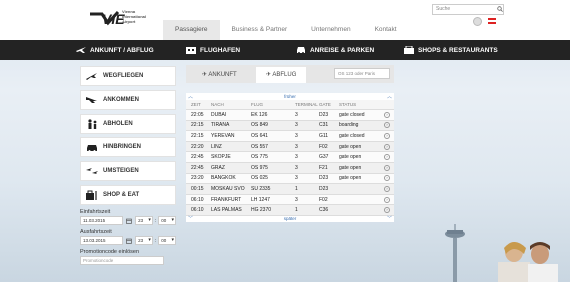  What do you see at coordinates (260, 30) in the screenshot?
I see `tab-business-partner: Business & Partner` at bounding box center [260, 30].